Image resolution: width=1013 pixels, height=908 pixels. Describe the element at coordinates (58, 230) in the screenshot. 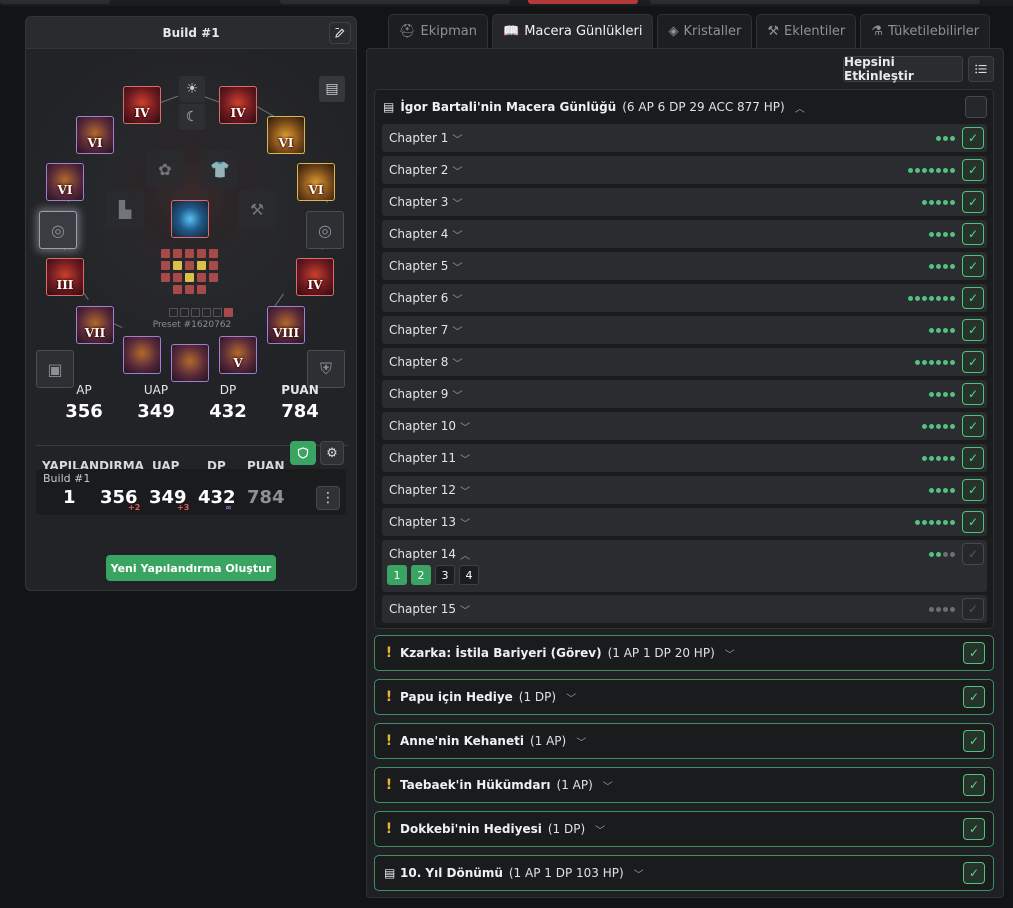

I see `gear-slot-selected: ◎` at that location.